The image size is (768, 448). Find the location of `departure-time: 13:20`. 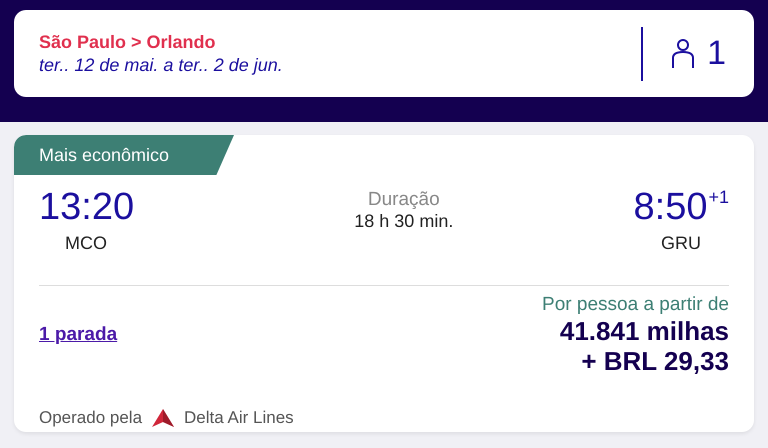

departure-time: 13:20 is located at coordinates (86, 207).